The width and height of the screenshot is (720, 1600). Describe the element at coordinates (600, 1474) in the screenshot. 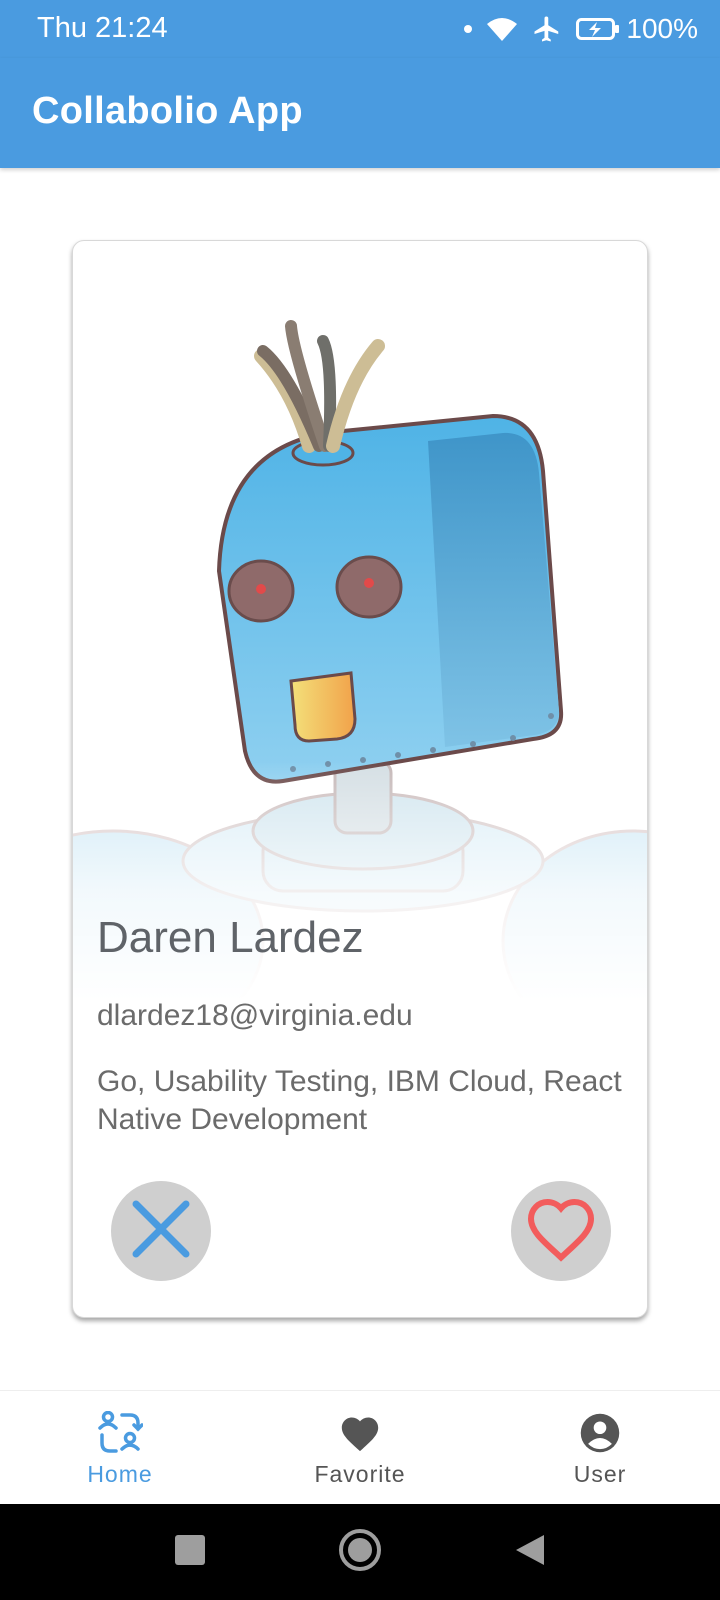

I see `nav-label-user: User` at that location.